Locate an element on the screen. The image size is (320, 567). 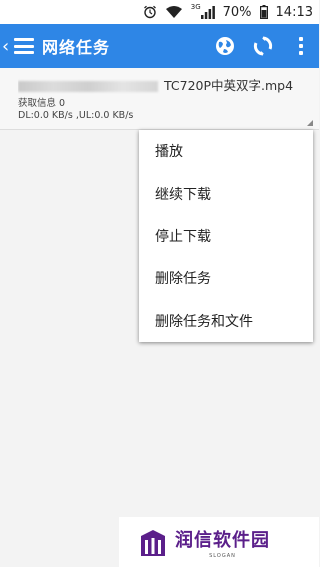
corner-indicator-icon is located at coordinates (310, 123).